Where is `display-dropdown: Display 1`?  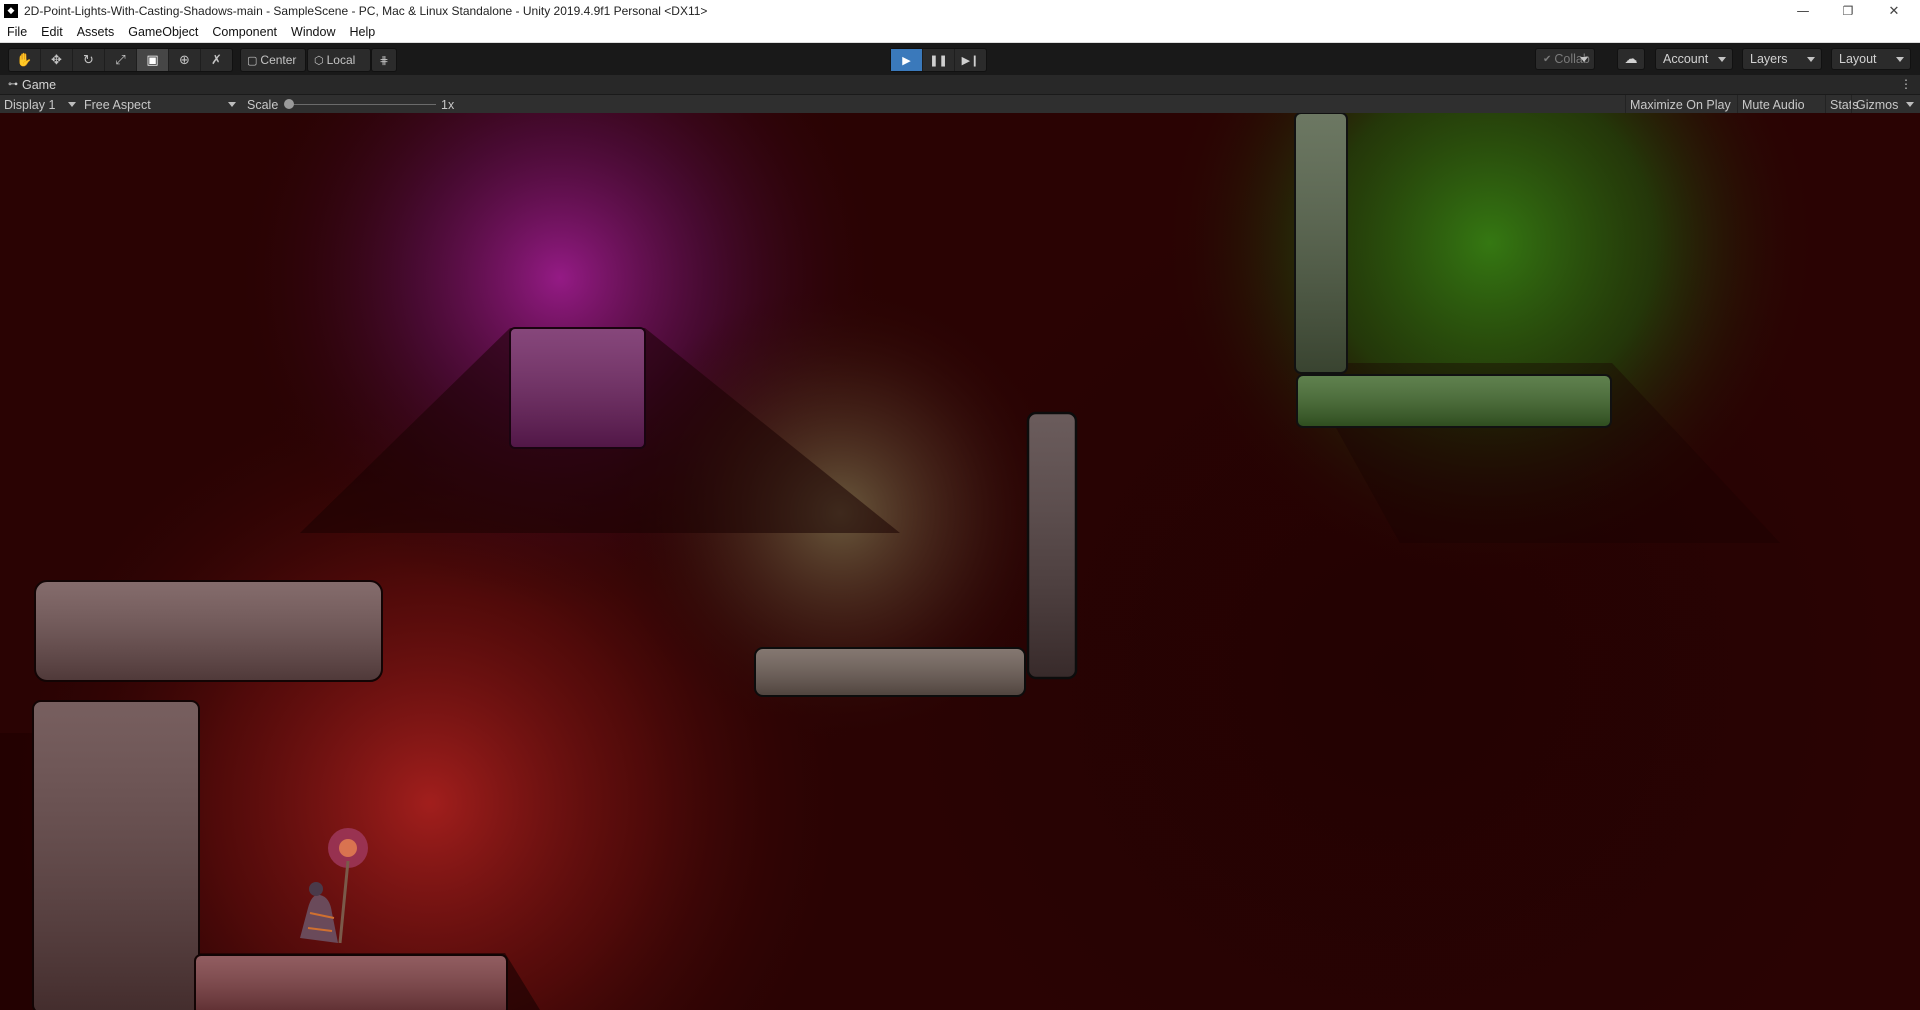 display-dropdown: Display 1 is located at coordinates (40, 104).